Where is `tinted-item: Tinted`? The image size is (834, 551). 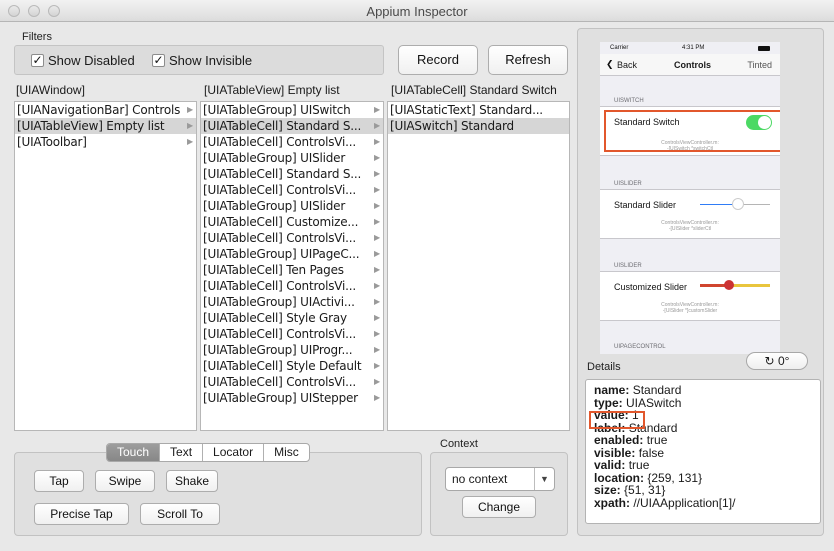
tinted-item: Tinted is located at coordinates (759, 65).